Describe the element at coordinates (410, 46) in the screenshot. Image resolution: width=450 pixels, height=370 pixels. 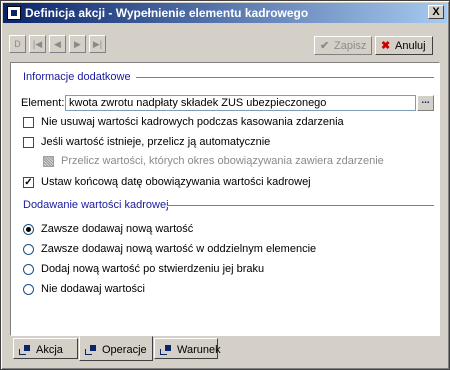
I see `cancel-button-label: Anuluj` at that location.